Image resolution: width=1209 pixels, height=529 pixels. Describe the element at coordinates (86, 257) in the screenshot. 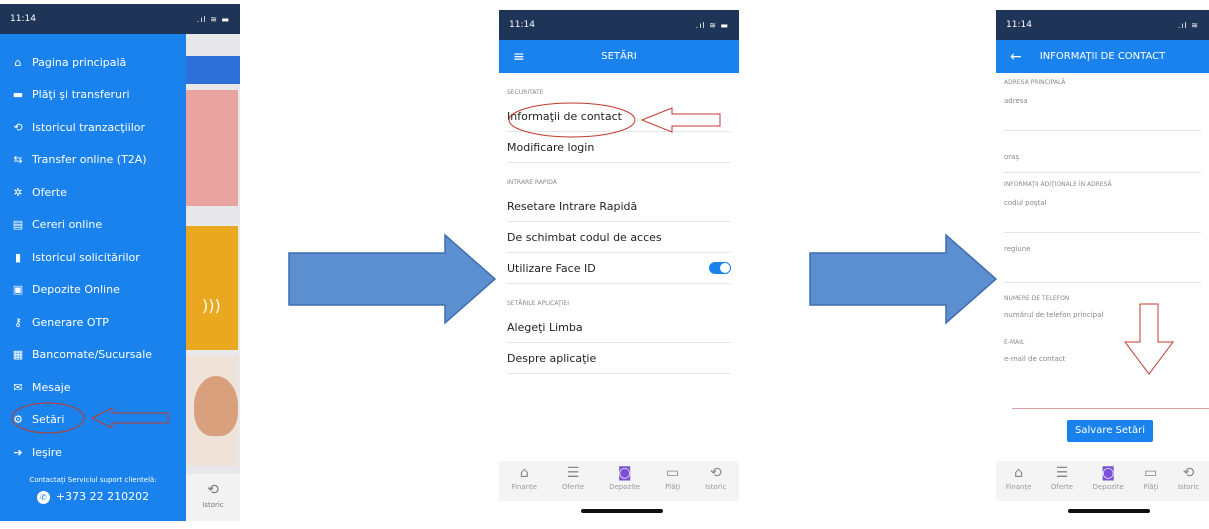

I see `menu-item-label: Istoricul solicitărilor` at that location.